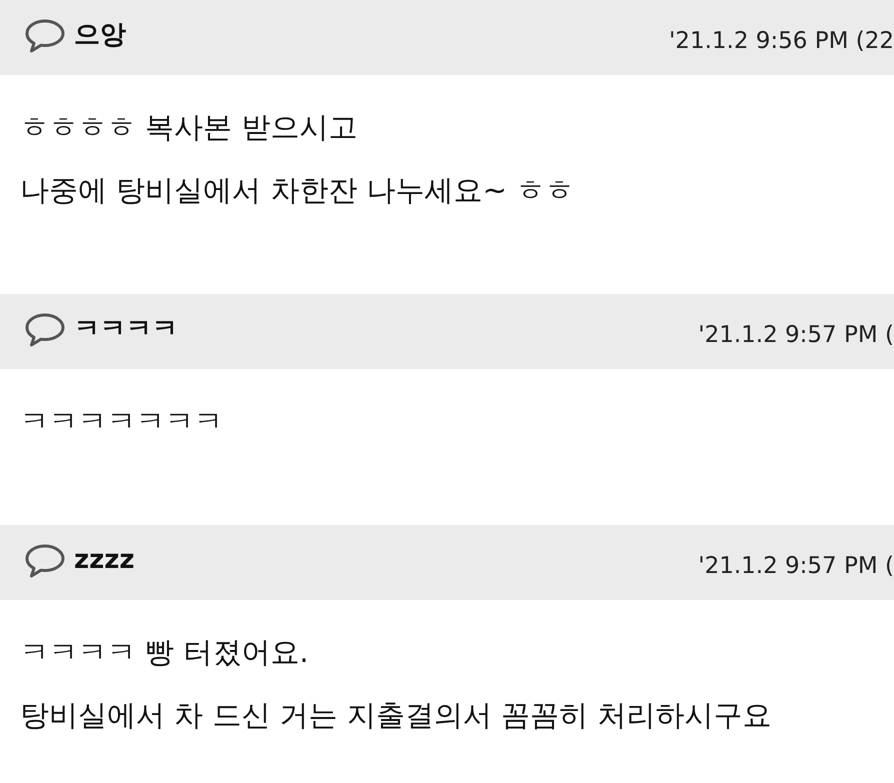 This screenshot has width=894, height=783. What do you see at coordinates (104, 560) in the screenshot?
I see `comment-author: zzzz` at bounding box center [104, 560].